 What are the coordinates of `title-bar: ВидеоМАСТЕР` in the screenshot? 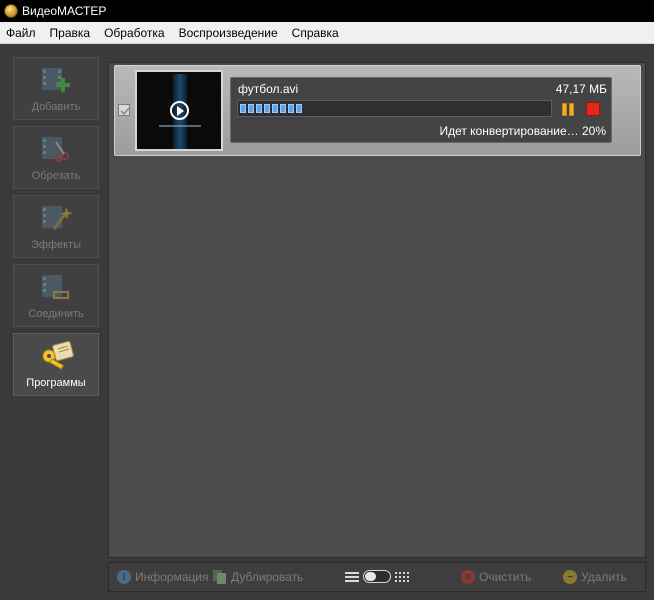 It's located at (327, 11).